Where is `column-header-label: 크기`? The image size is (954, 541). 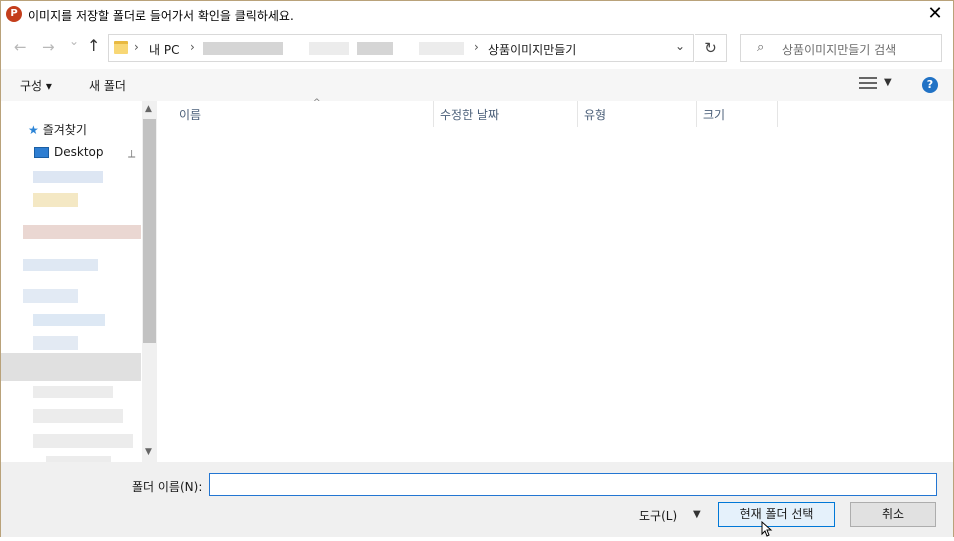
column-header-label: 크기 is located at coordinates (714, 115).